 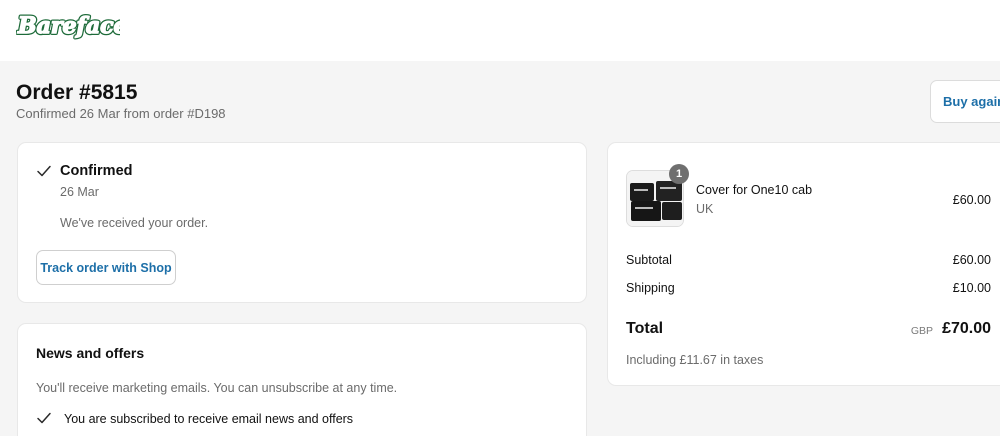 I want to click on top-bar: Barefaced Barefaced Barefaced, so click(x=500, y=30).